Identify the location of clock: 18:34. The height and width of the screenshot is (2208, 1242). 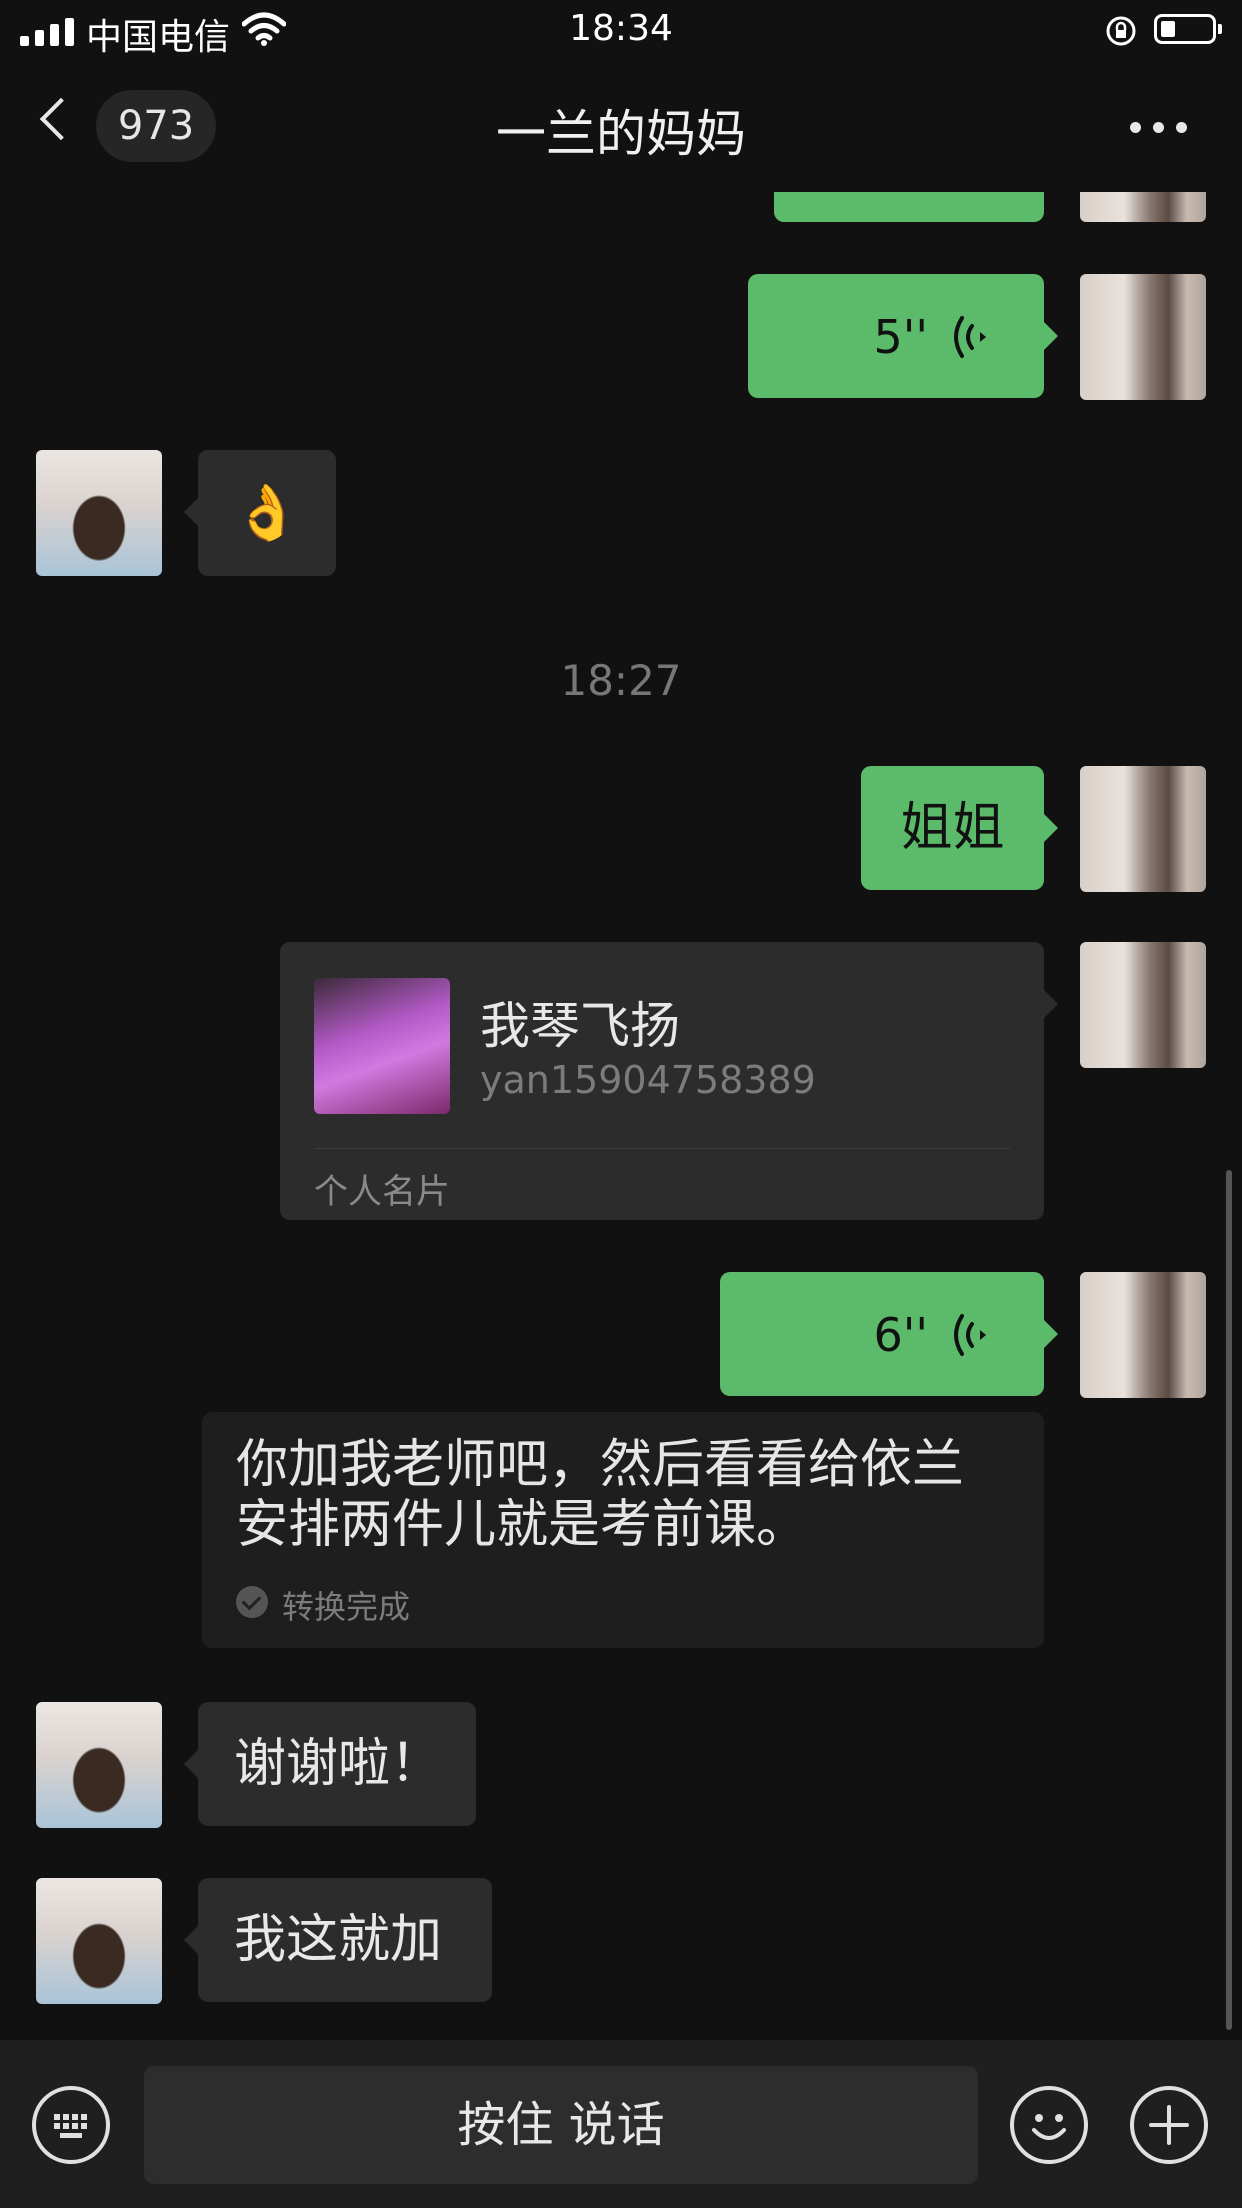
(621, 28).